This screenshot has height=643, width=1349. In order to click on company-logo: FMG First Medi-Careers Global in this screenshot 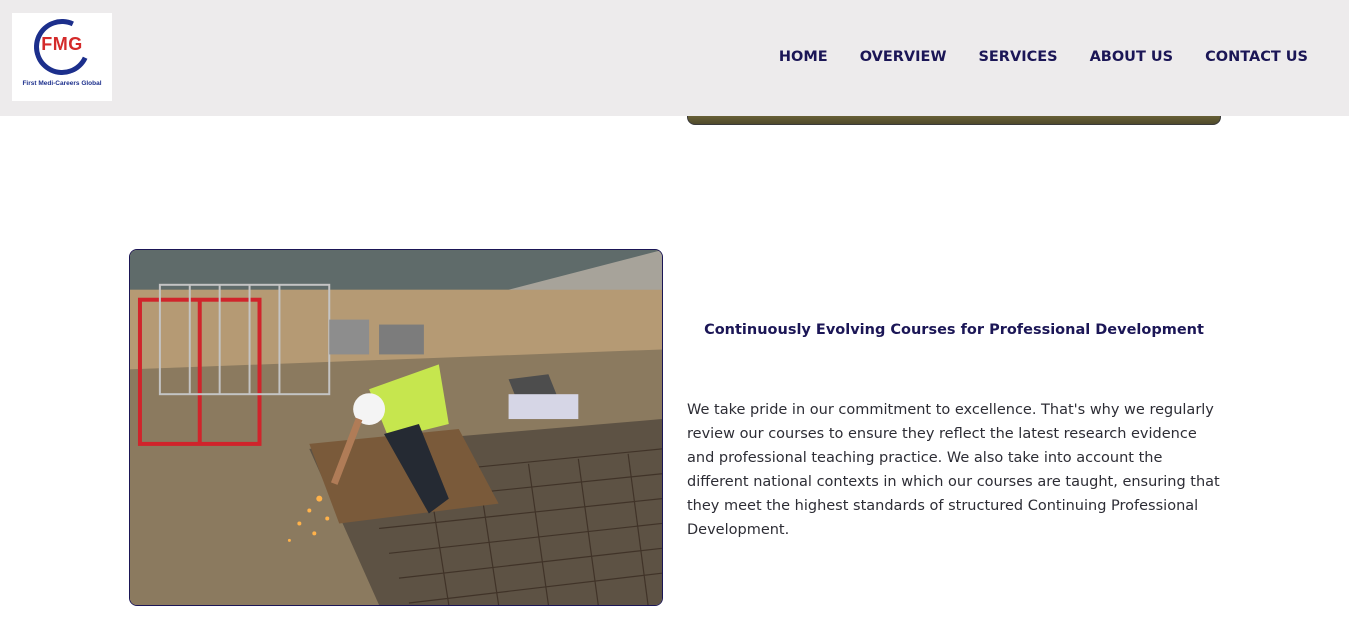, I will do `click(62, 56)`.